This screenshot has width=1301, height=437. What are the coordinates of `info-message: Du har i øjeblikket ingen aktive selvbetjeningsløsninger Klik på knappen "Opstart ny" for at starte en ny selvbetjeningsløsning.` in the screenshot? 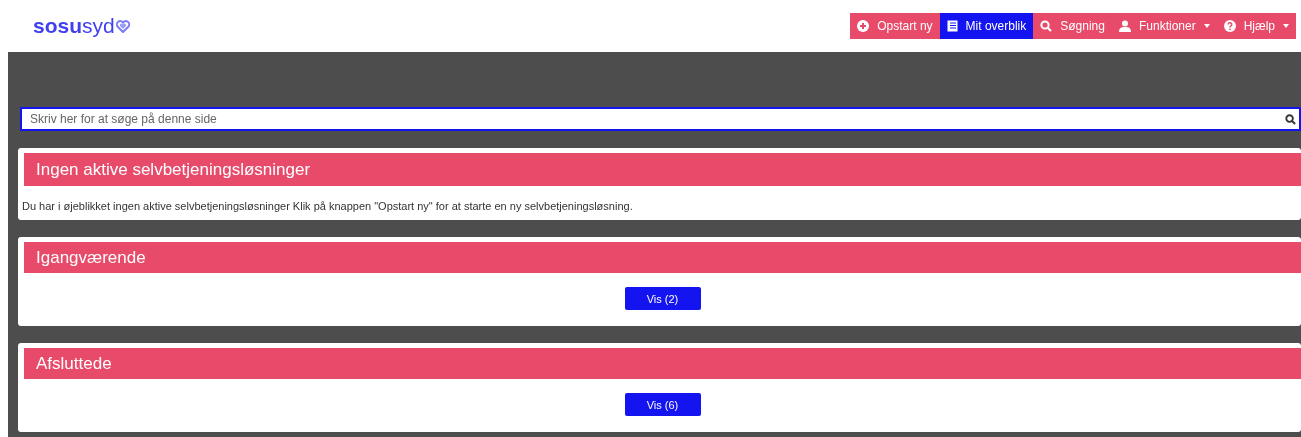 It's located at (328, 206).